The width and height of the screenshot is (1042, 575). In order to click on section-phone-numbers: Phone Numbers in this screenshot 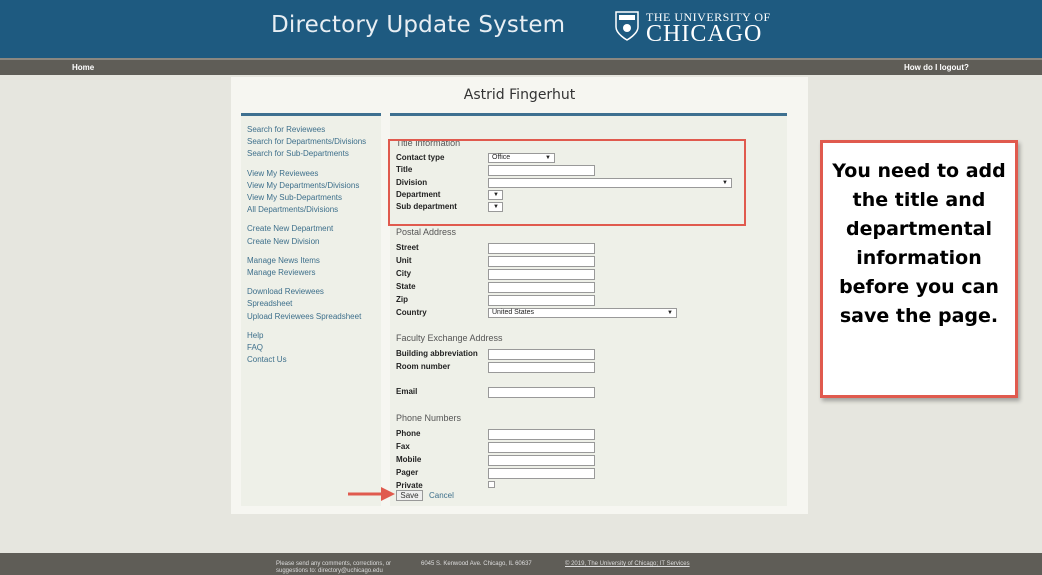, I will do `click(429, 418)`.